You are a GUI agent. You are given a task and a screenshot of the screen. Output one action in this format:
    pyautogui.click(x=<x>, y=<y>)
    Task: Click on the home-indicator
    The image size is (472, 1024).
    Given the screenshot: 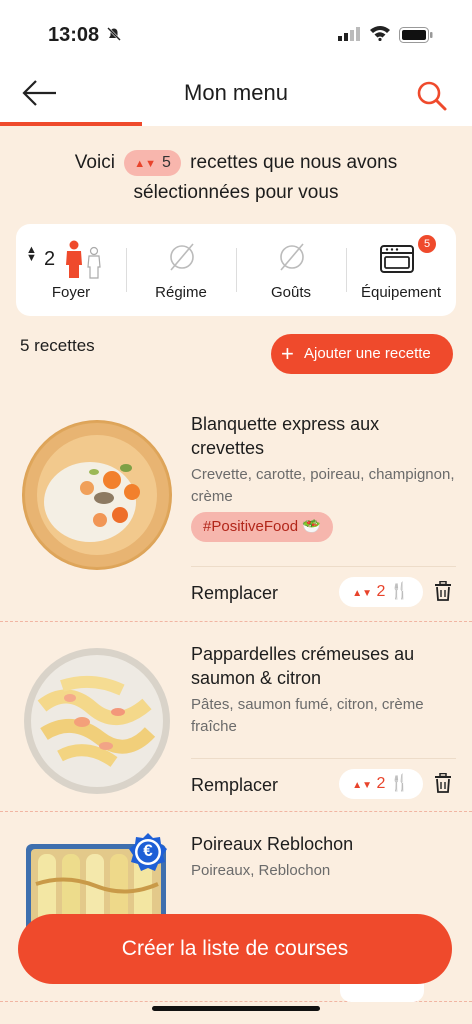 What is the action you would take?
    pyautogui.click(x=236, y=1008)
    